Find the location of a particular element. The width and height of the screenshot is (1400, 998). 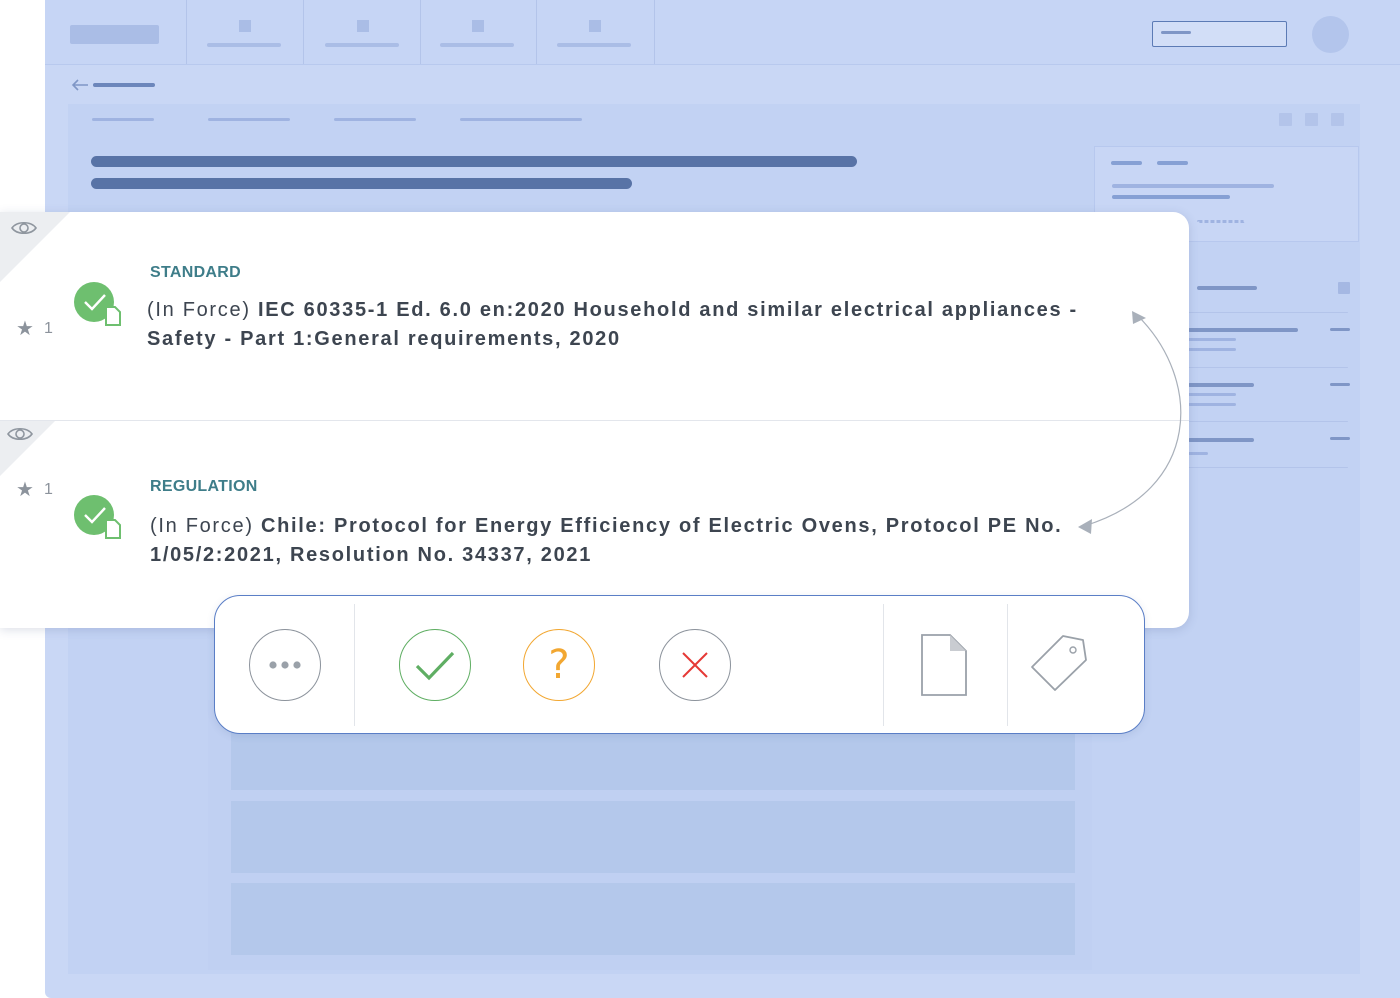

reject-button is located at coordinates (695, 665).